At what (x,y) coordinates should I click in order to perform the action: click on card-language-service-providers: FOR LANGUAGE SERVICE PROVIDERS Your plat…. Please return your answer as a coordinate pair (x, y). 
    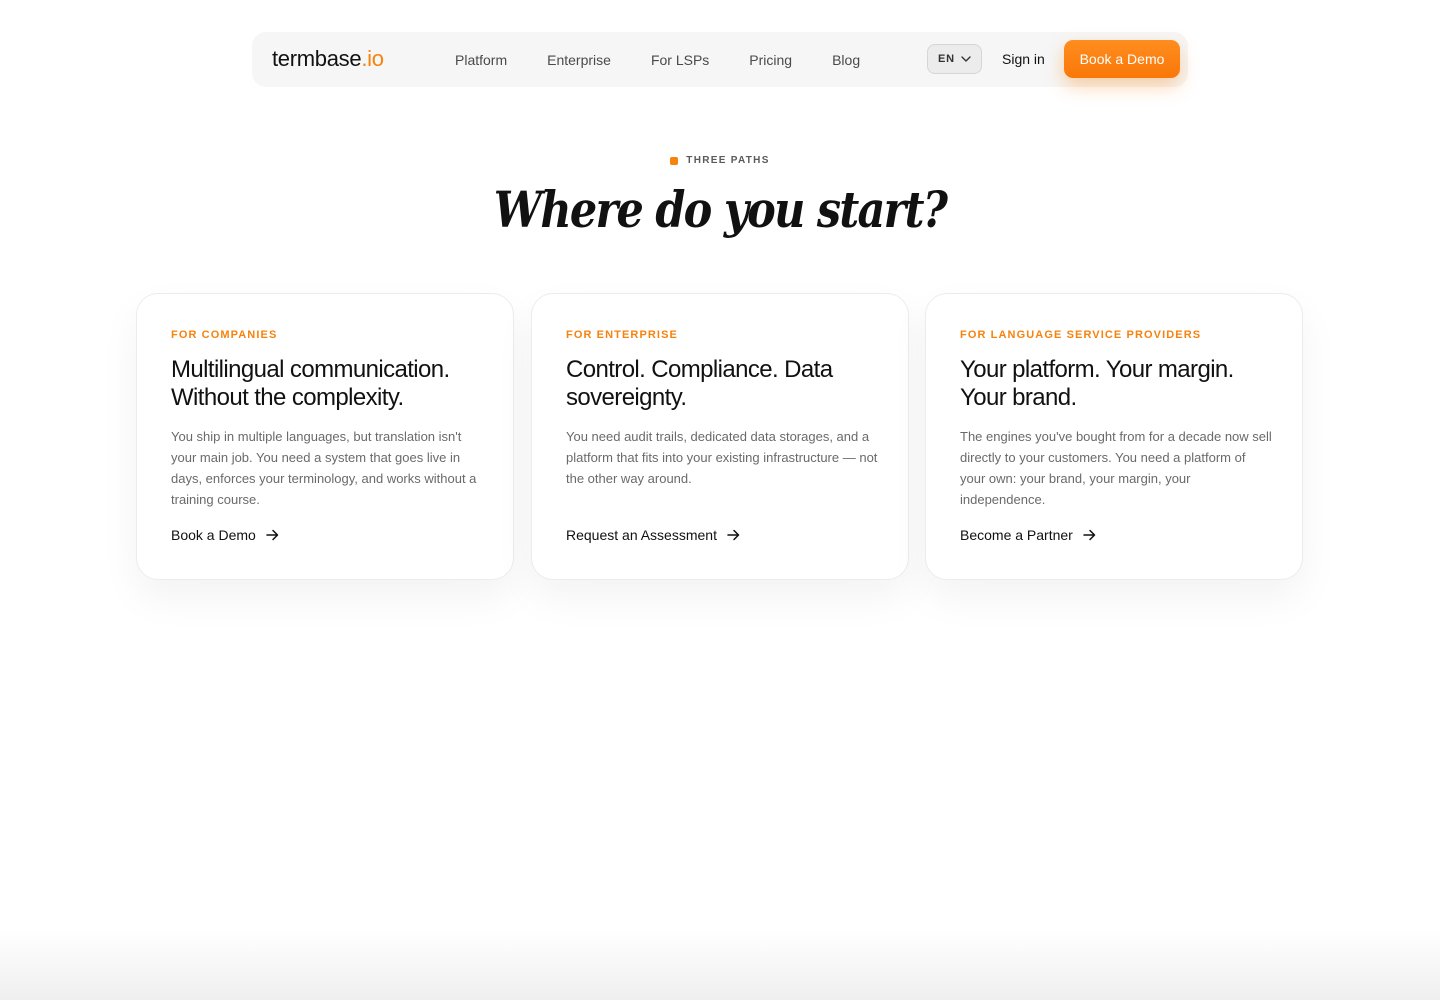
    Looking at the image, I should click on (1114, 436).